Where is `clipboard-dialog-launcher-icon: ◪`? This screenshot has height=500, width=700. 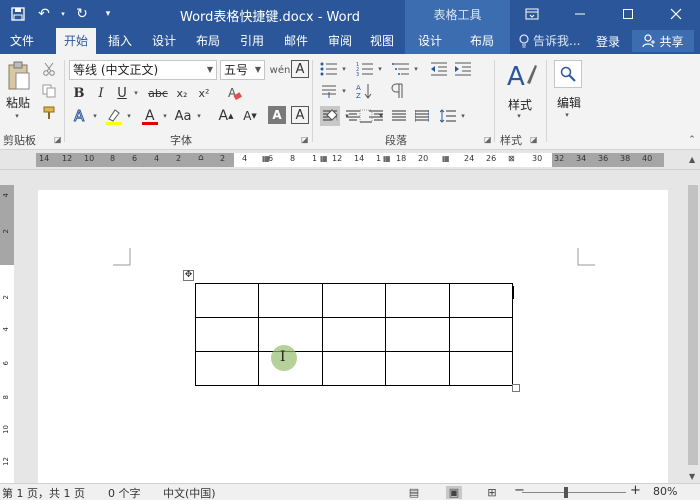 clipboard-dialog-launcher-icon: ◪ is located at coordinates (58, 139).